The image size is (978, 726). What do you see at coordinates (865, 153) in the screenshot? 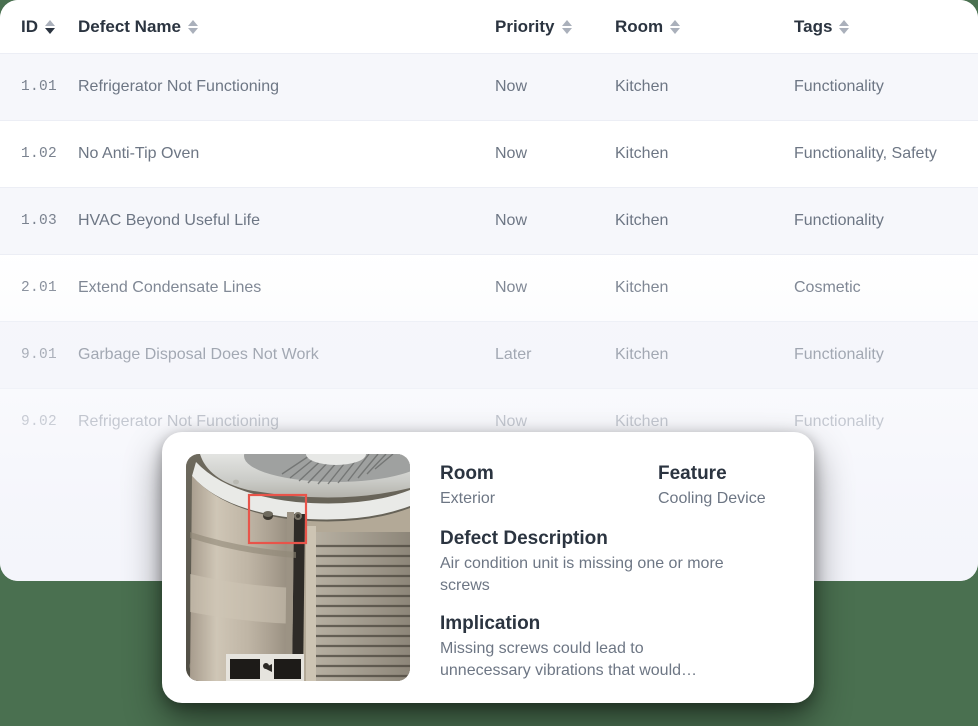
I see `cell-tags: Functionality, Safety` at bounding box center [865, 153].